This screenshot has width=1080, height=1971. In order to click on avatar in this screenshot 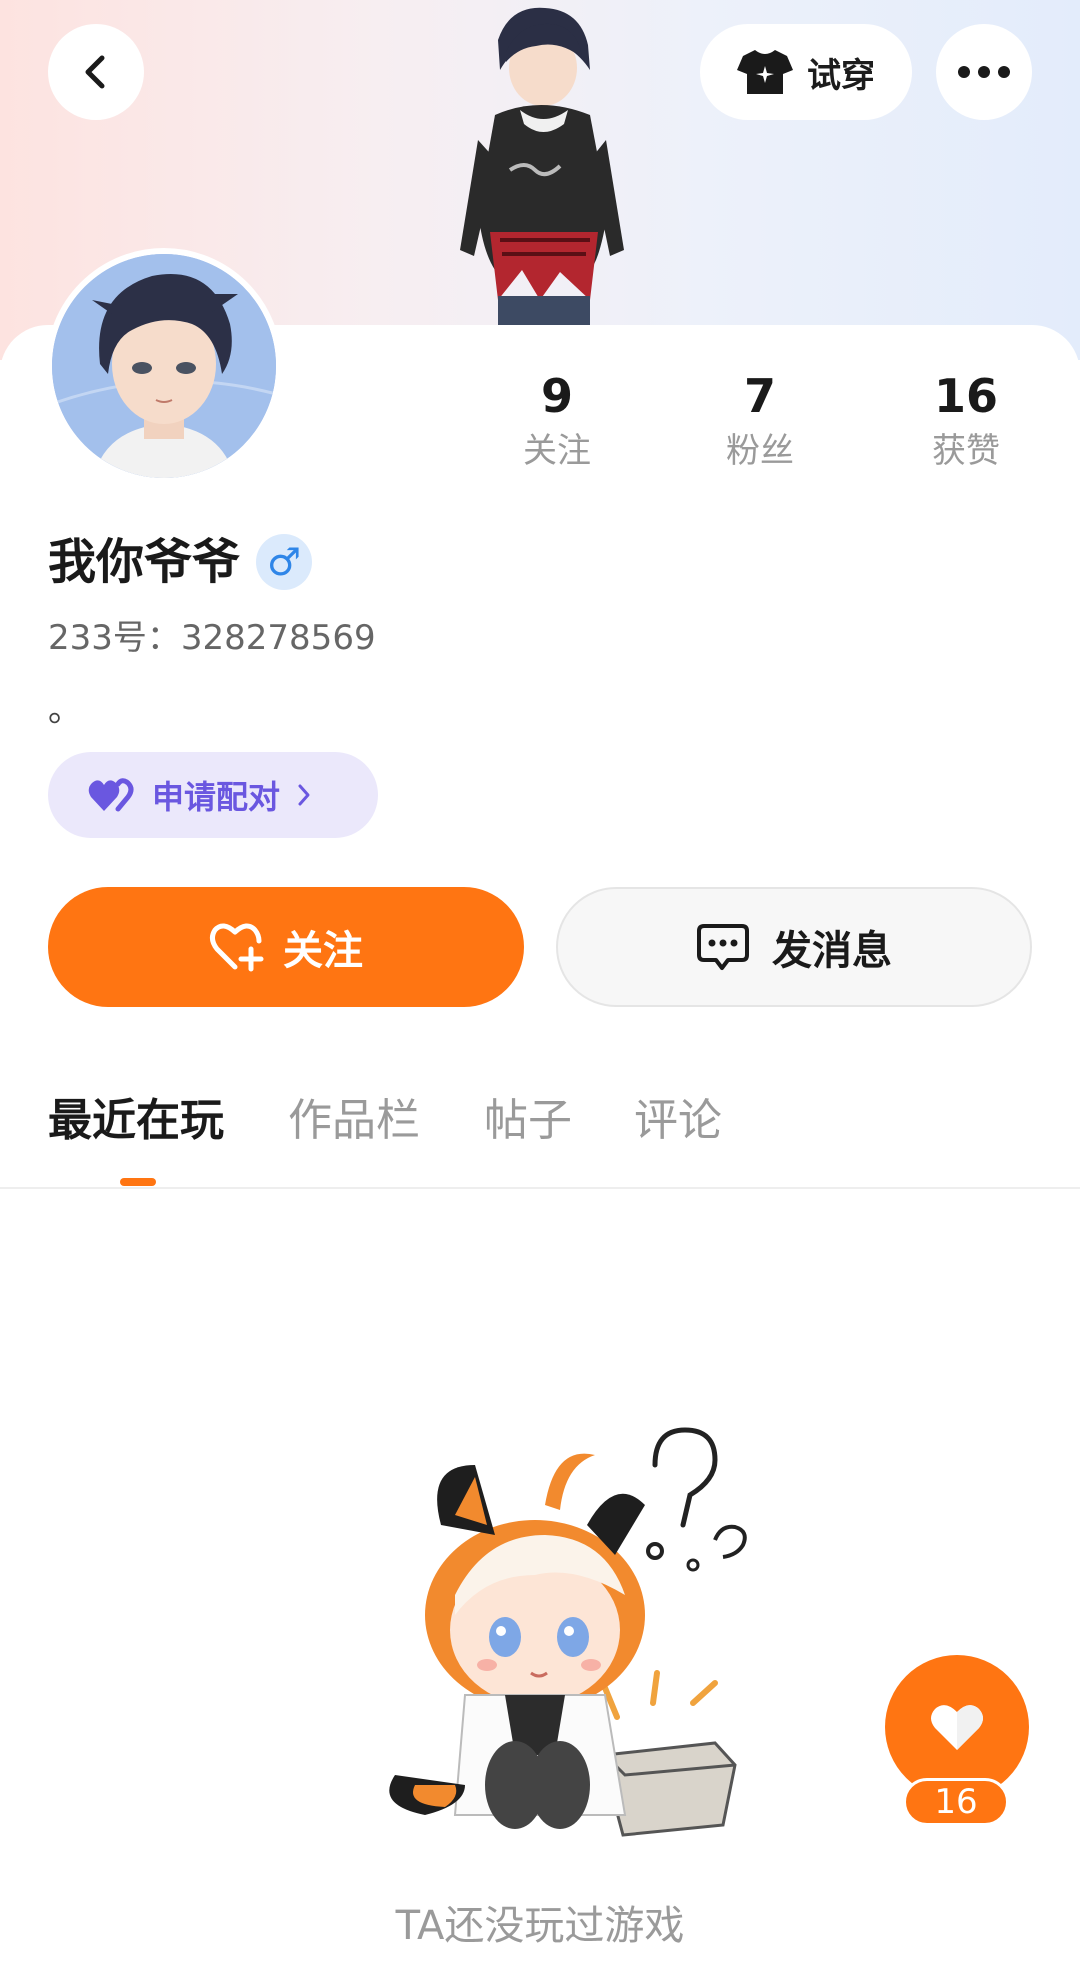, I will do `click(164, 366)`.